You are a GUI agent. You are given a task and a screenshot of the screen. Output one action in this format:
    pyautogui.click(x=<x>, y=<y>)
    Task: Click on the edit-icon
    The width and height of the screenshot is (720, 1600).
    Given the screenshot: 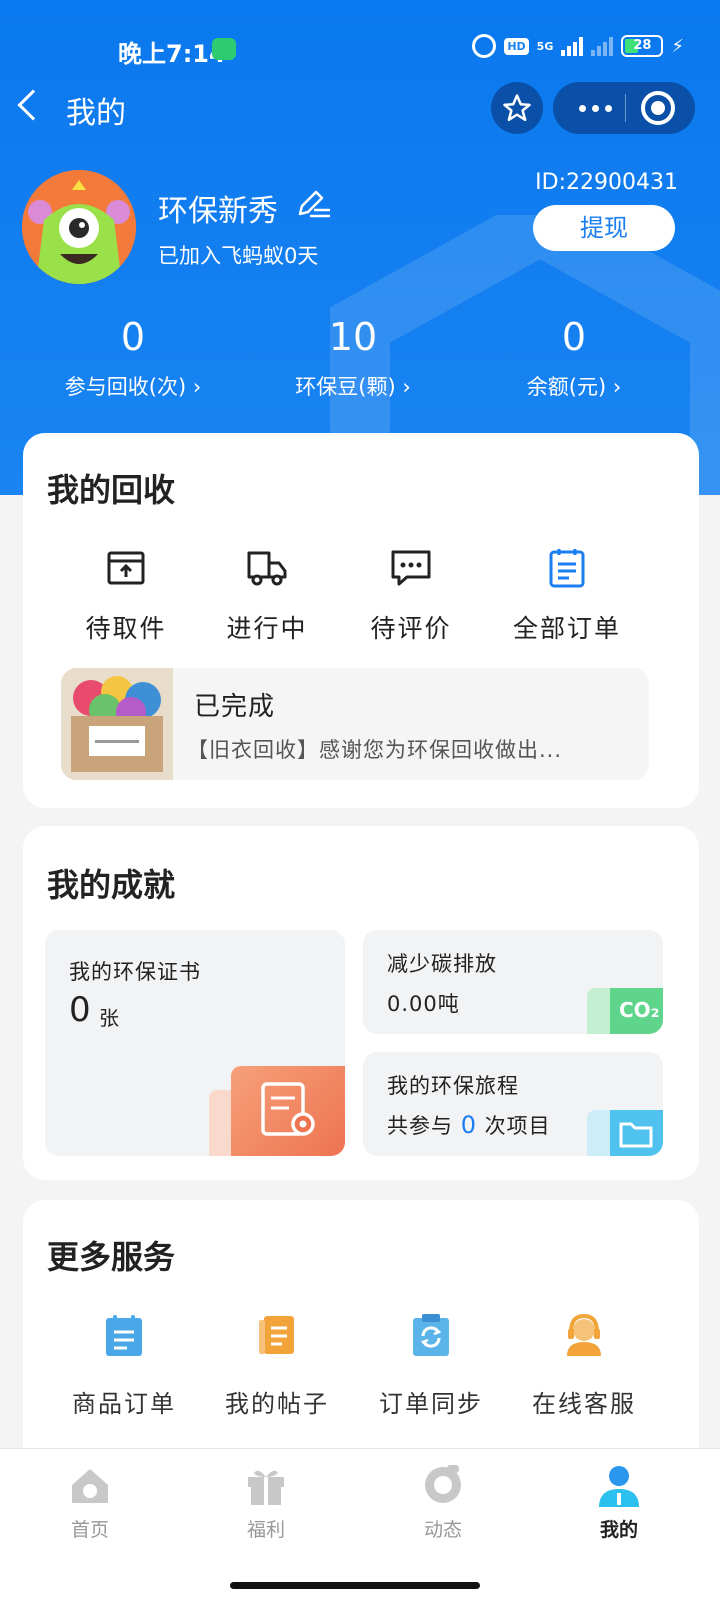 What is the action you would take?
    pyautogui.click(x=314, y=204)
    